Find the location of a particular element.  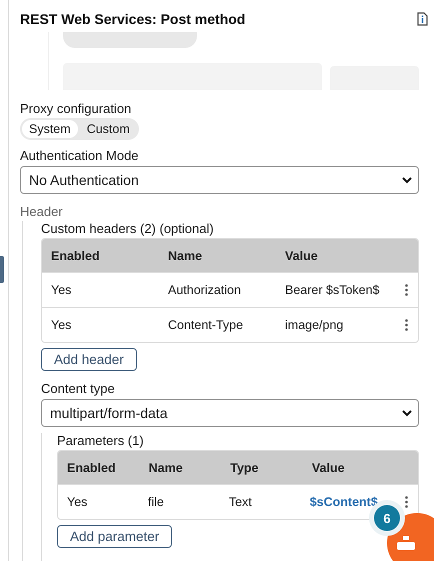

add-parameter-button: Add parameter is located at coordinates (114, 536).